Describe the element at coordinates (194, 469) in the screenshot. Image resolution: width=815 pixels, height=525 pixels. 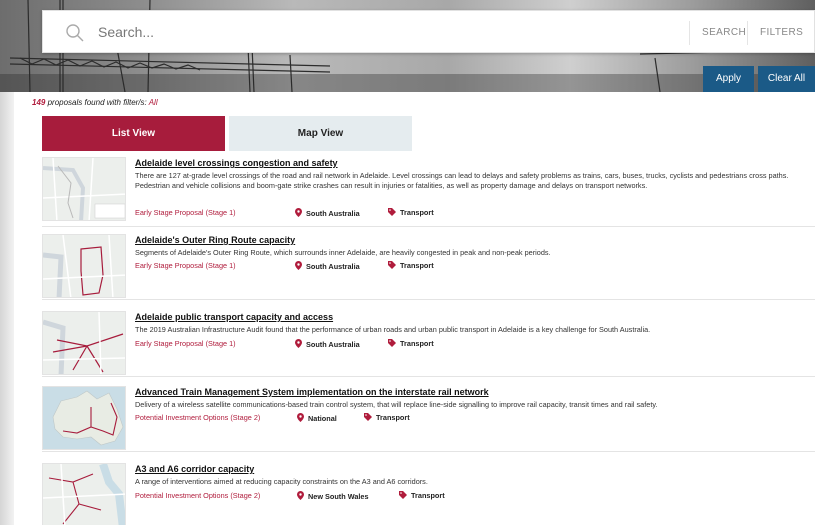
I see `proposal-title-link: A3 and A6 corridor capacity` at that location.